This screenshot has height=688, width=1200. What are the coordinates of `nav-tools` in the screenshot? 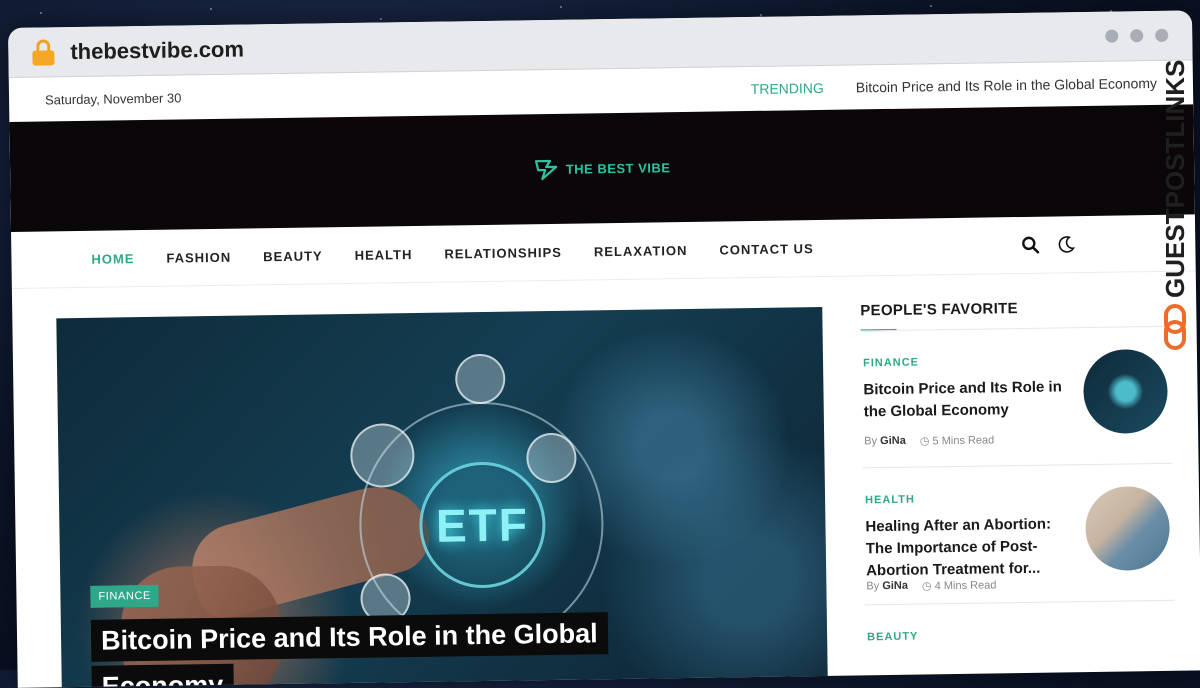 It's located at (1048, 244).